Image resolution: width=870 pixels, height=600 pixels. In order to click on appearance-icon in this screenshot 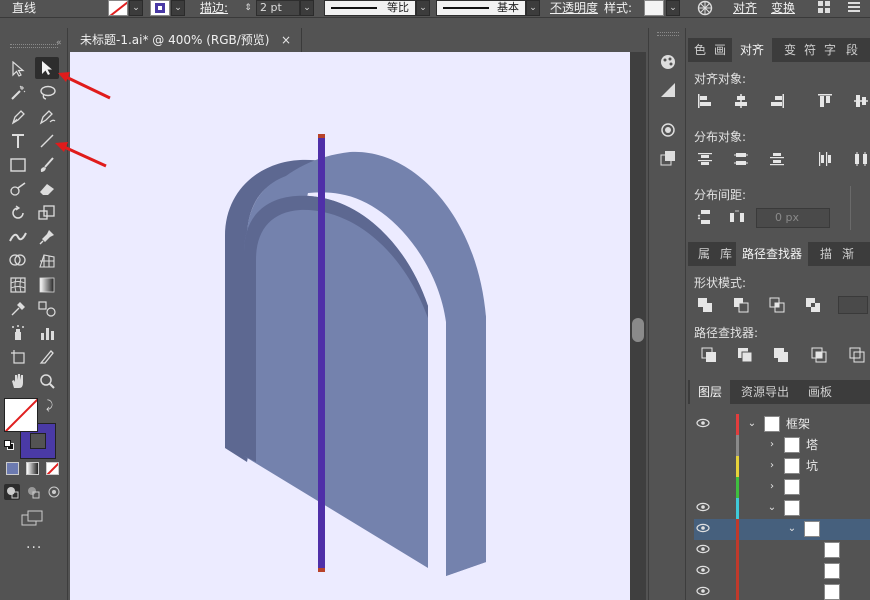, I will do `click(668, 130)`.